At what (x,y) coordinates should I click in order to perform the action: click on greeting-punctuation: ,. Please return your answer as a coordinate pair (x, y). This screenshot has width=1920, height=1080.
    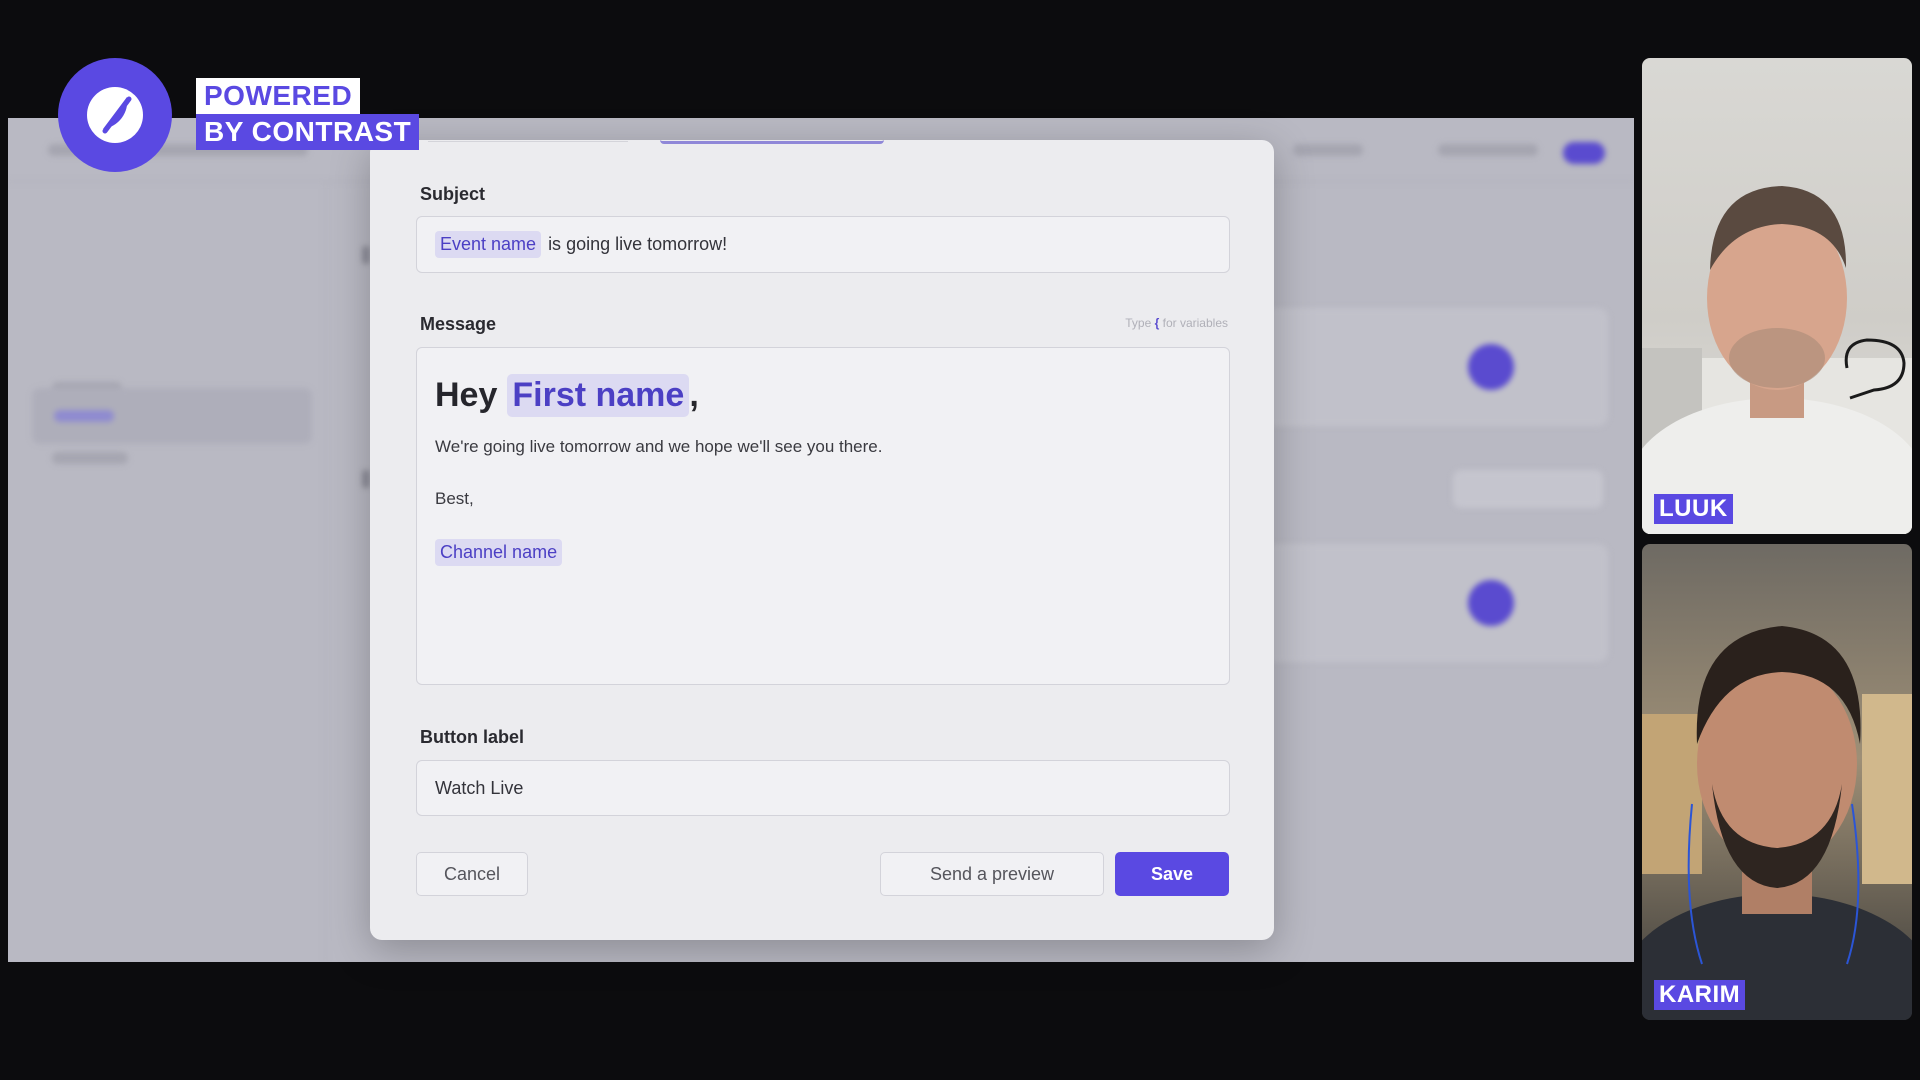
    Looking at the image, I should click on (694, 395).